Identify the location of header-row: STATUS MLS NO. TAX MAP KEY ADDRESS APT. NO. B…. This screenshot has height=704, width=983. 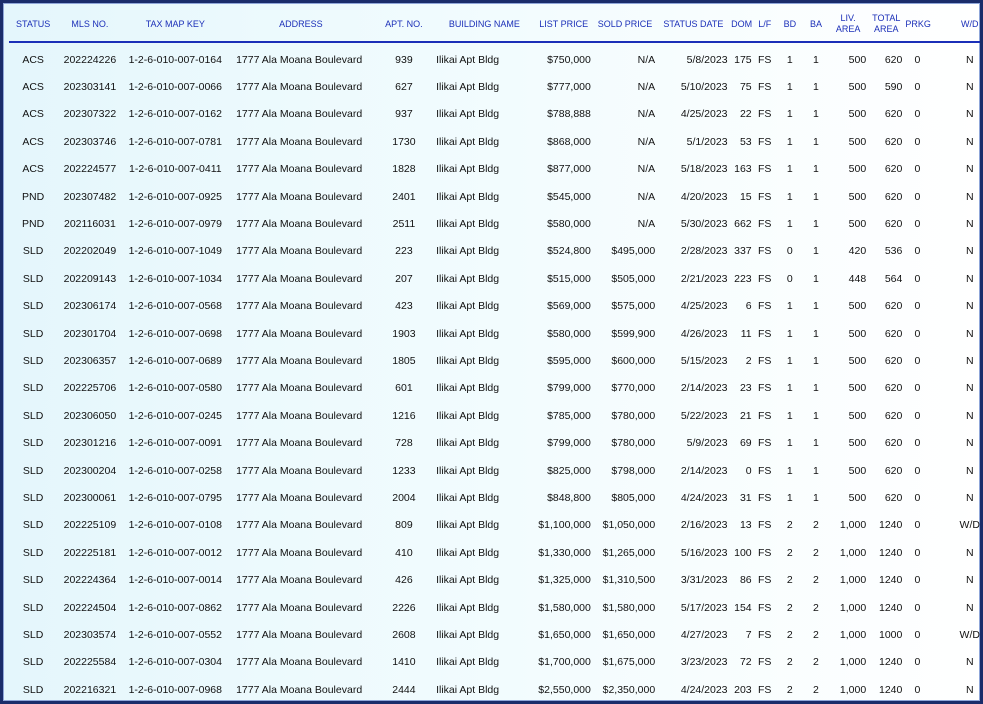
(494, 25).